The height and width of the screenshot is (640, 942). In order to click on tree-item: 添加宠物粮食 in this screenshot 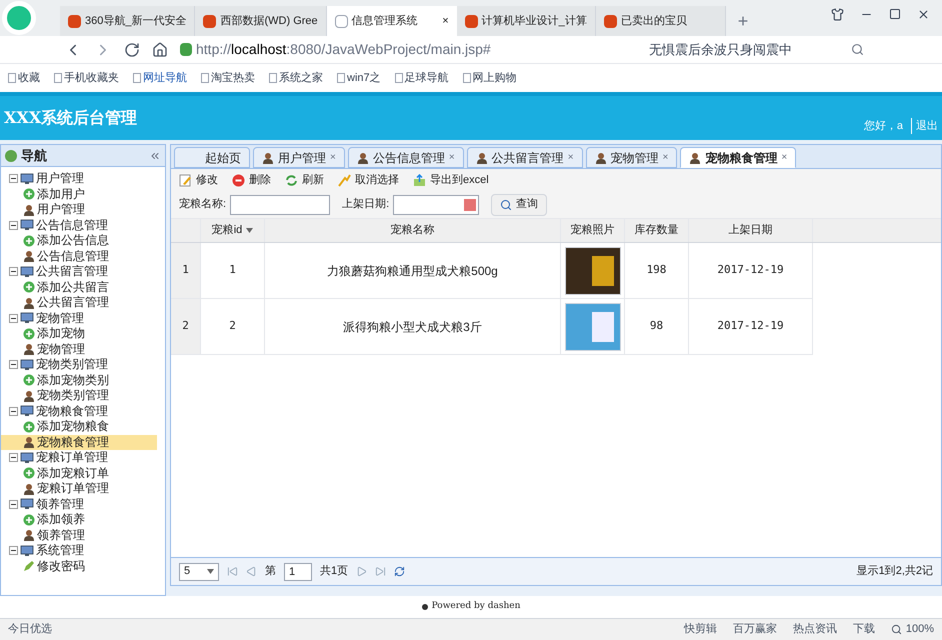, I will do `click(79, 426)`.